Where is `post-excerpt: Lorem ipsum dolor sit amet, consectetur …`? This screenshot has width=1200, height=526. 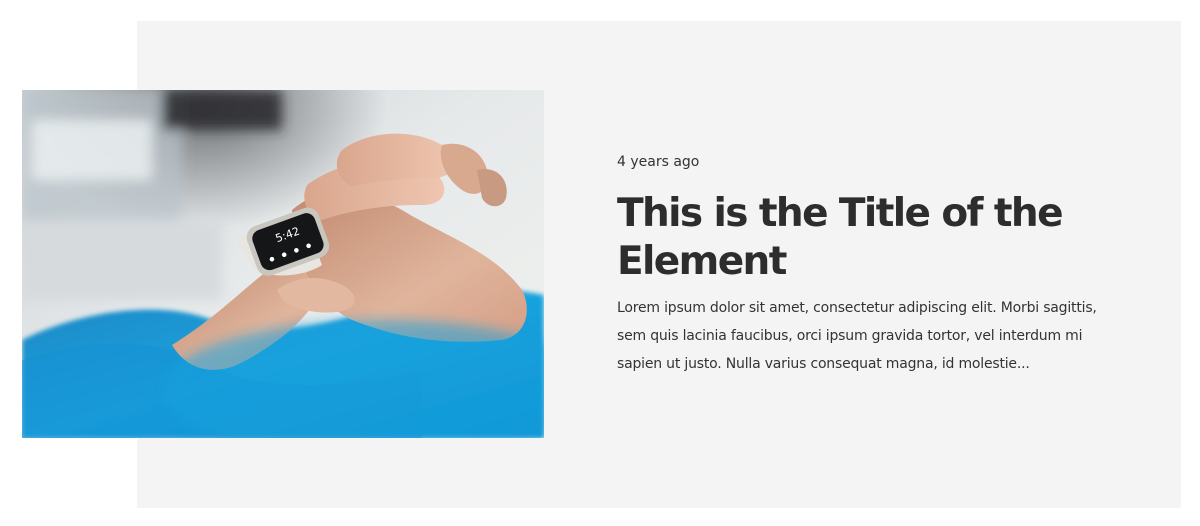
post-excerpt: Lorem ipsum dolor sit amet, consectetur … is located at coordinates (857, 336).